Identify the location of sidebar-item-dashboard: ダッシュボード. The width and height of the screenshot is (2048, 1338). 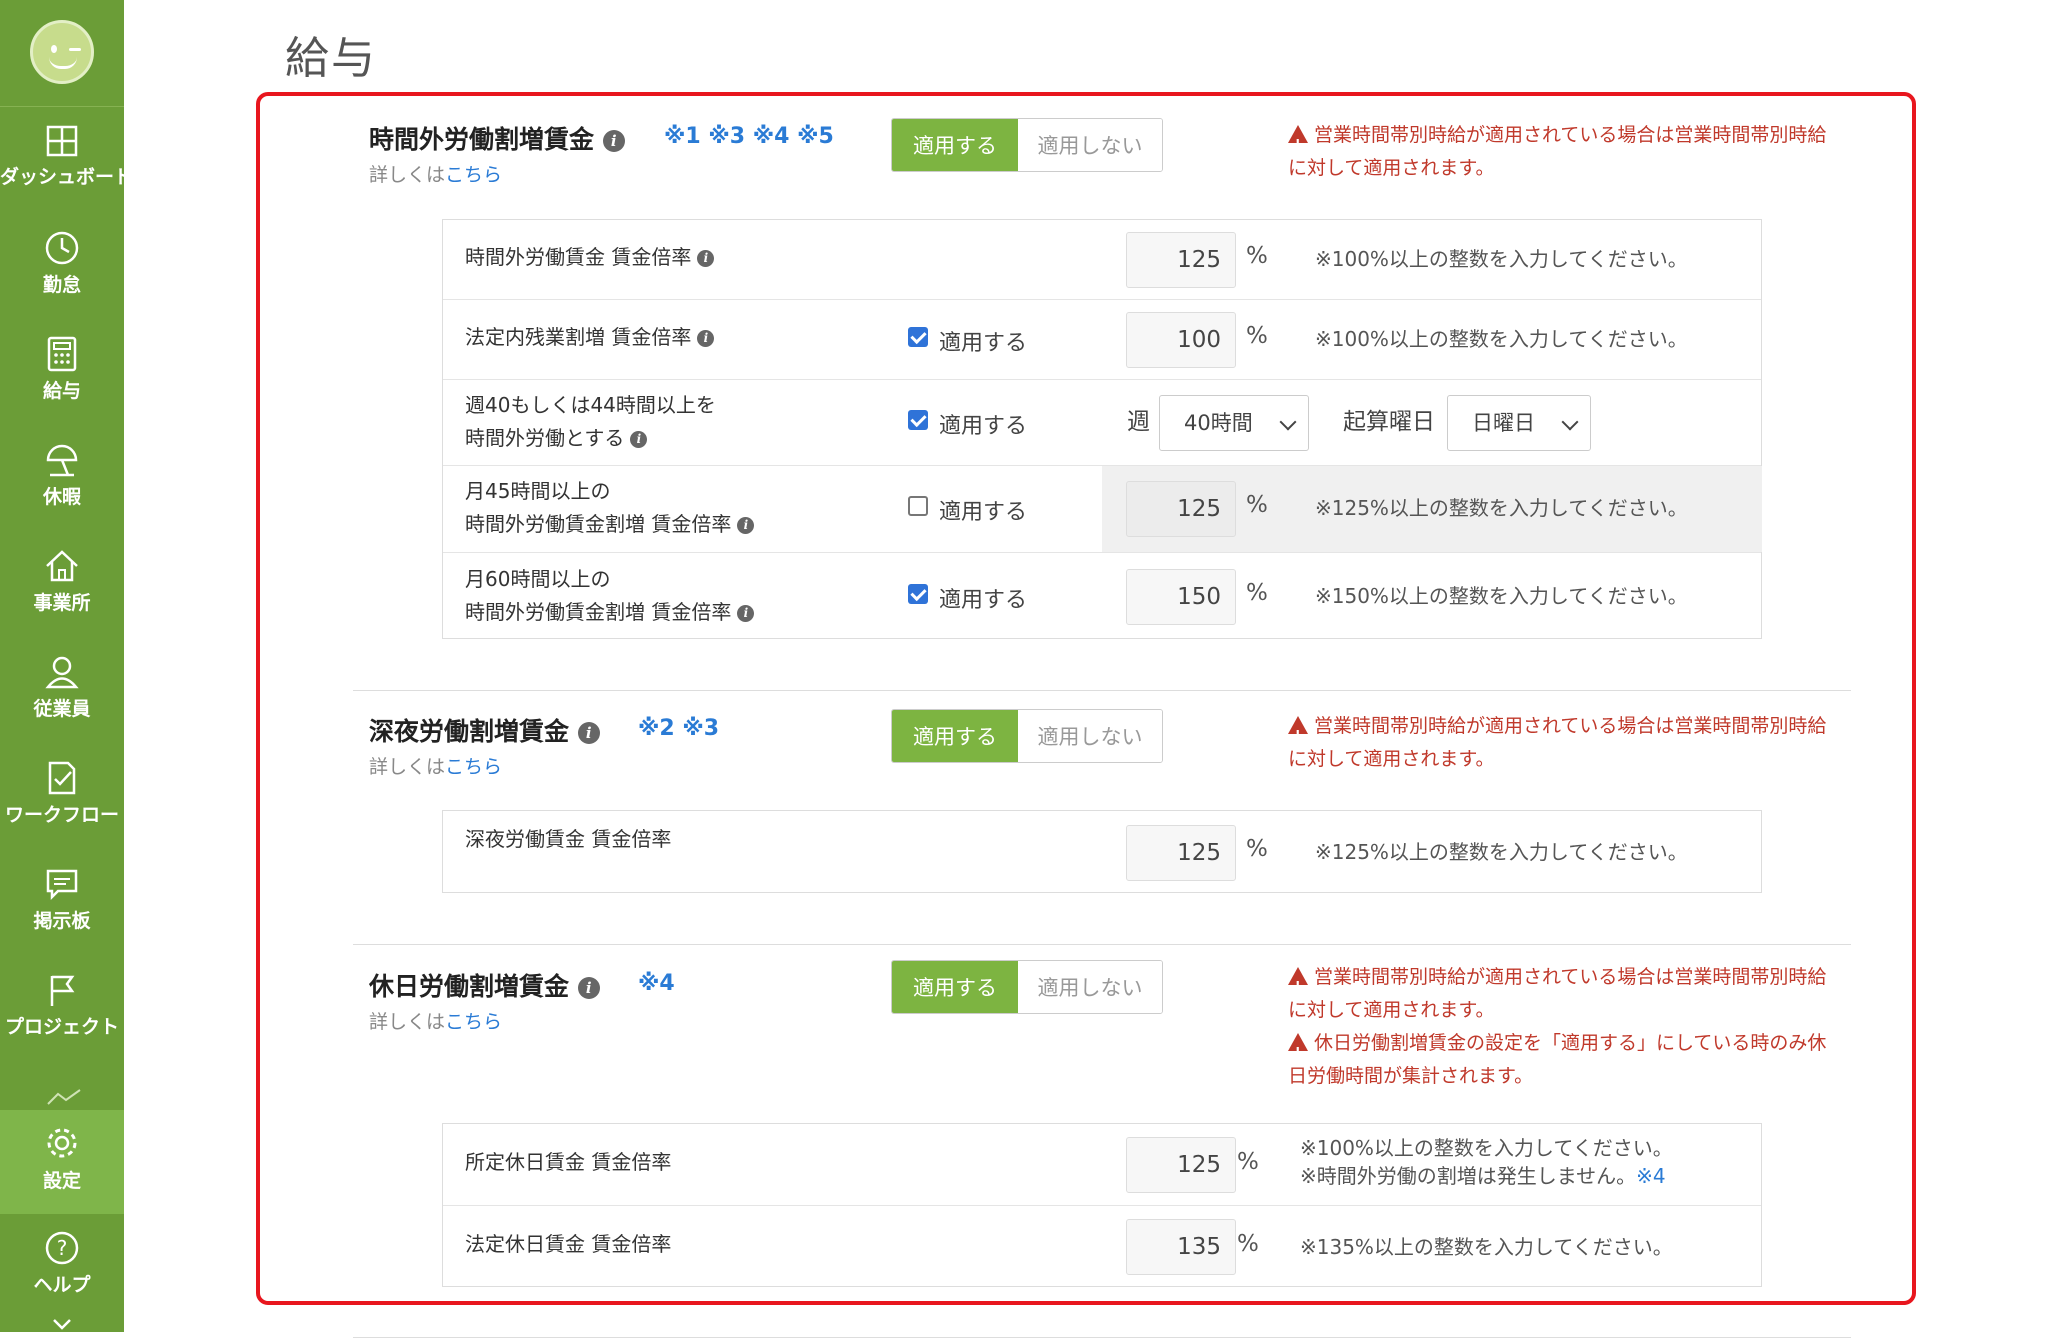
(66, 162).